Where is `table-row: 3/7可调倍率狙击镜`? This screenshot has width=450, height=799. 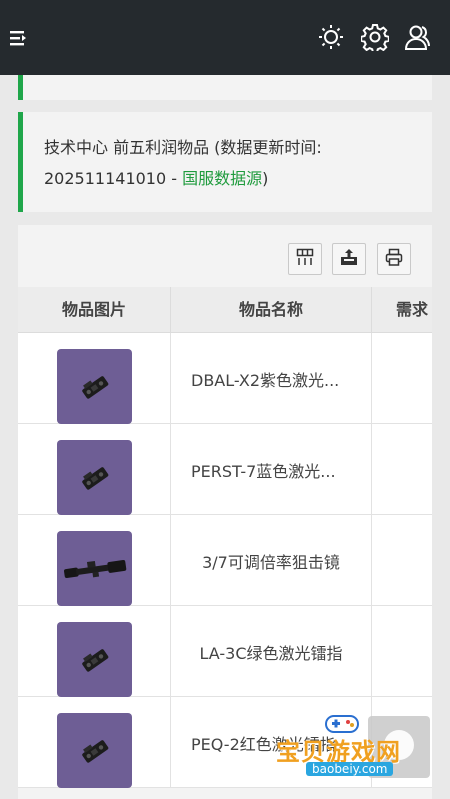 table-row: 3/7可调倍率狙击镜 is located at coordinates (225, 560).